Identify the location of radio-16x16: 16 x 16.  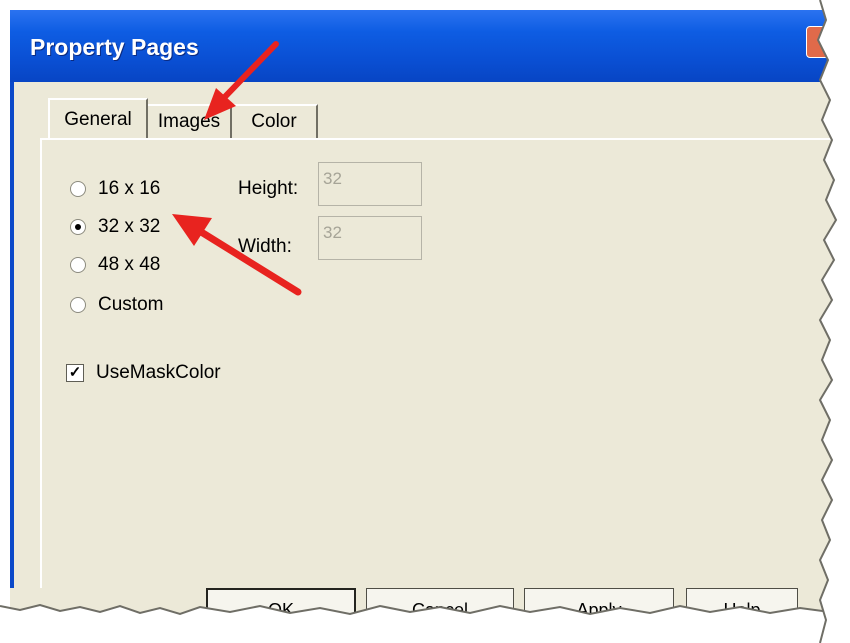
(115, 189).